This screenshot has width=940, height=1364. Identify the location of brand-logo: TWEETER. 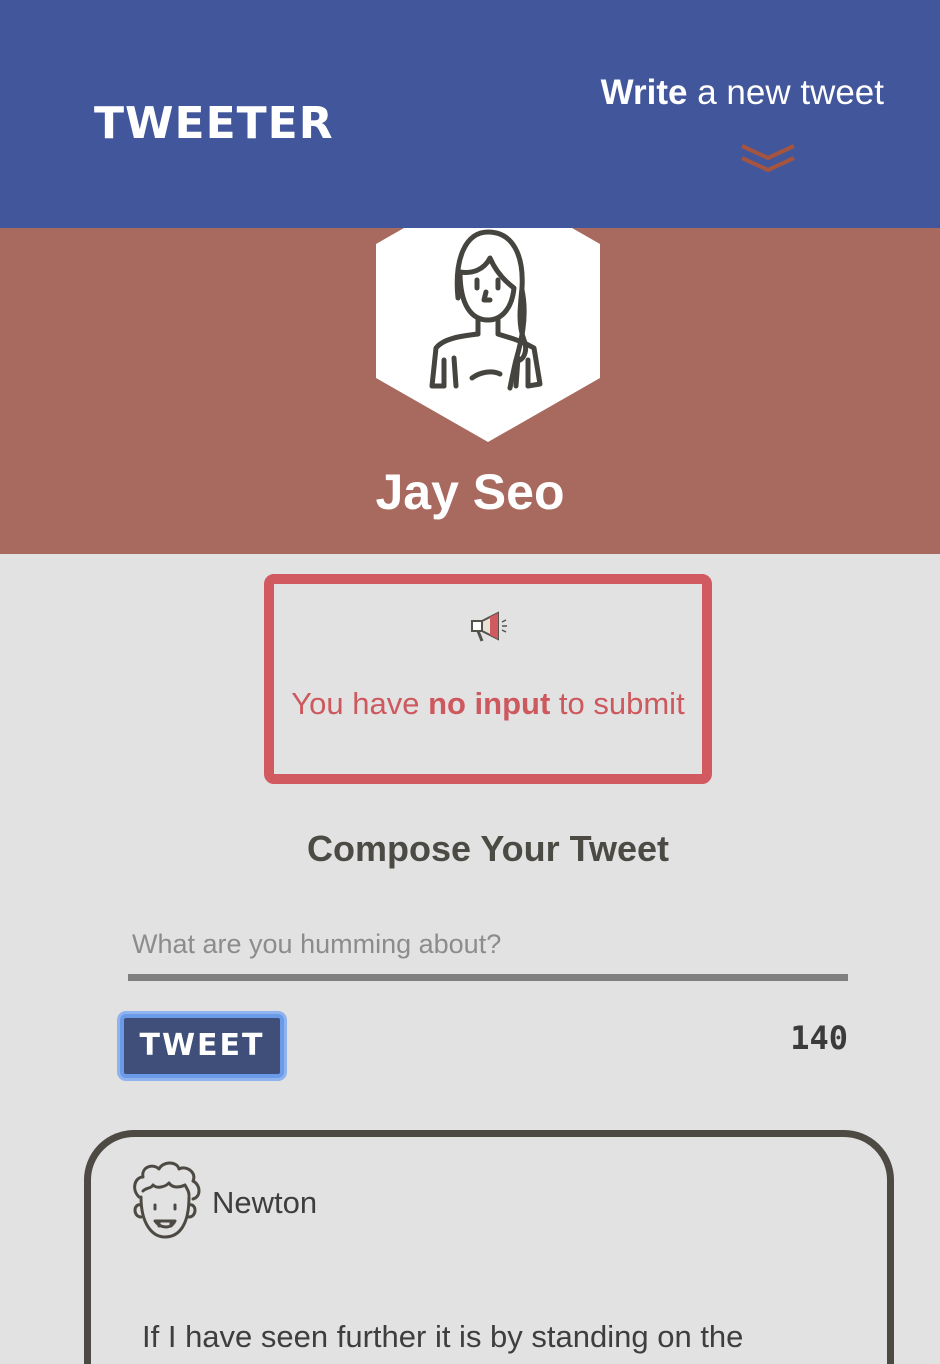
(214, 124).